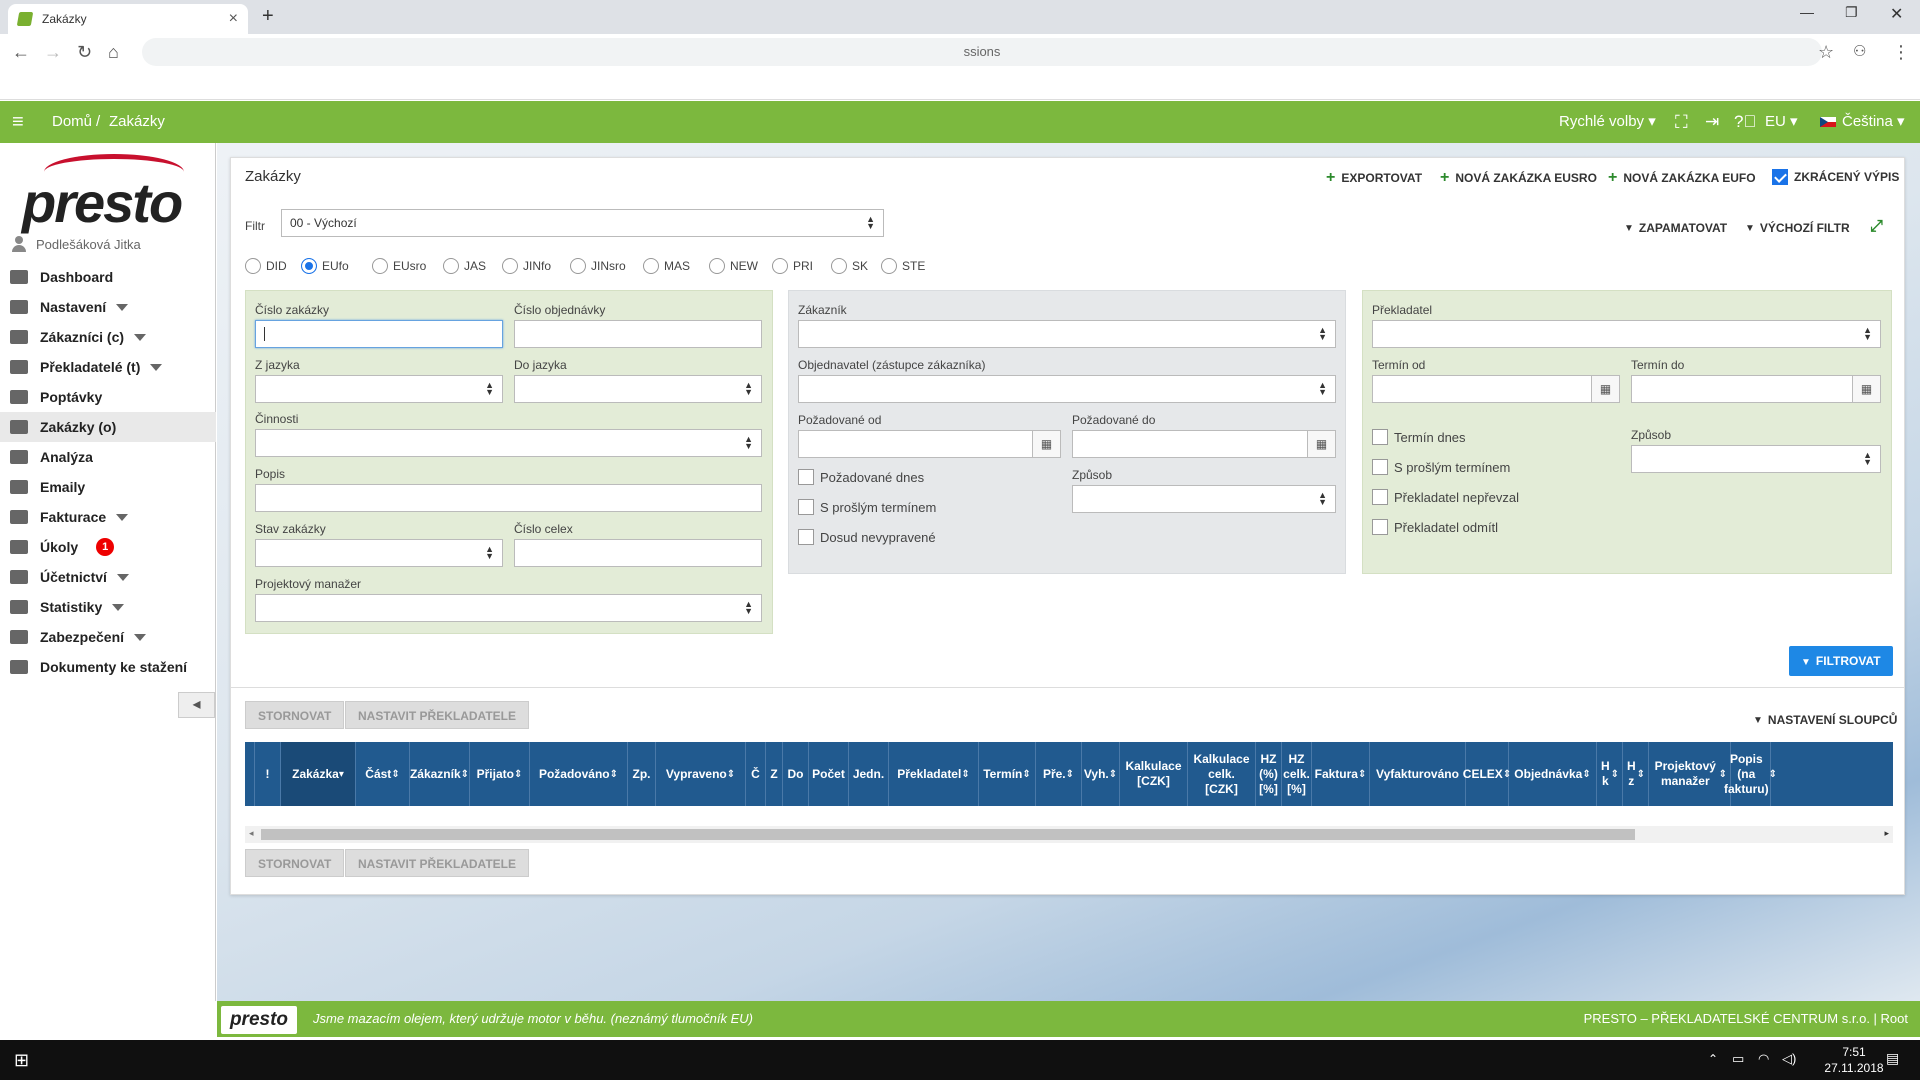 Image resolution: width=1920 pixels, height=1080 pixels. What do you see at coordinates (233, 19) in the screenshot?
I see `tab-close-icon: ×` at bounding box center [233, 19].